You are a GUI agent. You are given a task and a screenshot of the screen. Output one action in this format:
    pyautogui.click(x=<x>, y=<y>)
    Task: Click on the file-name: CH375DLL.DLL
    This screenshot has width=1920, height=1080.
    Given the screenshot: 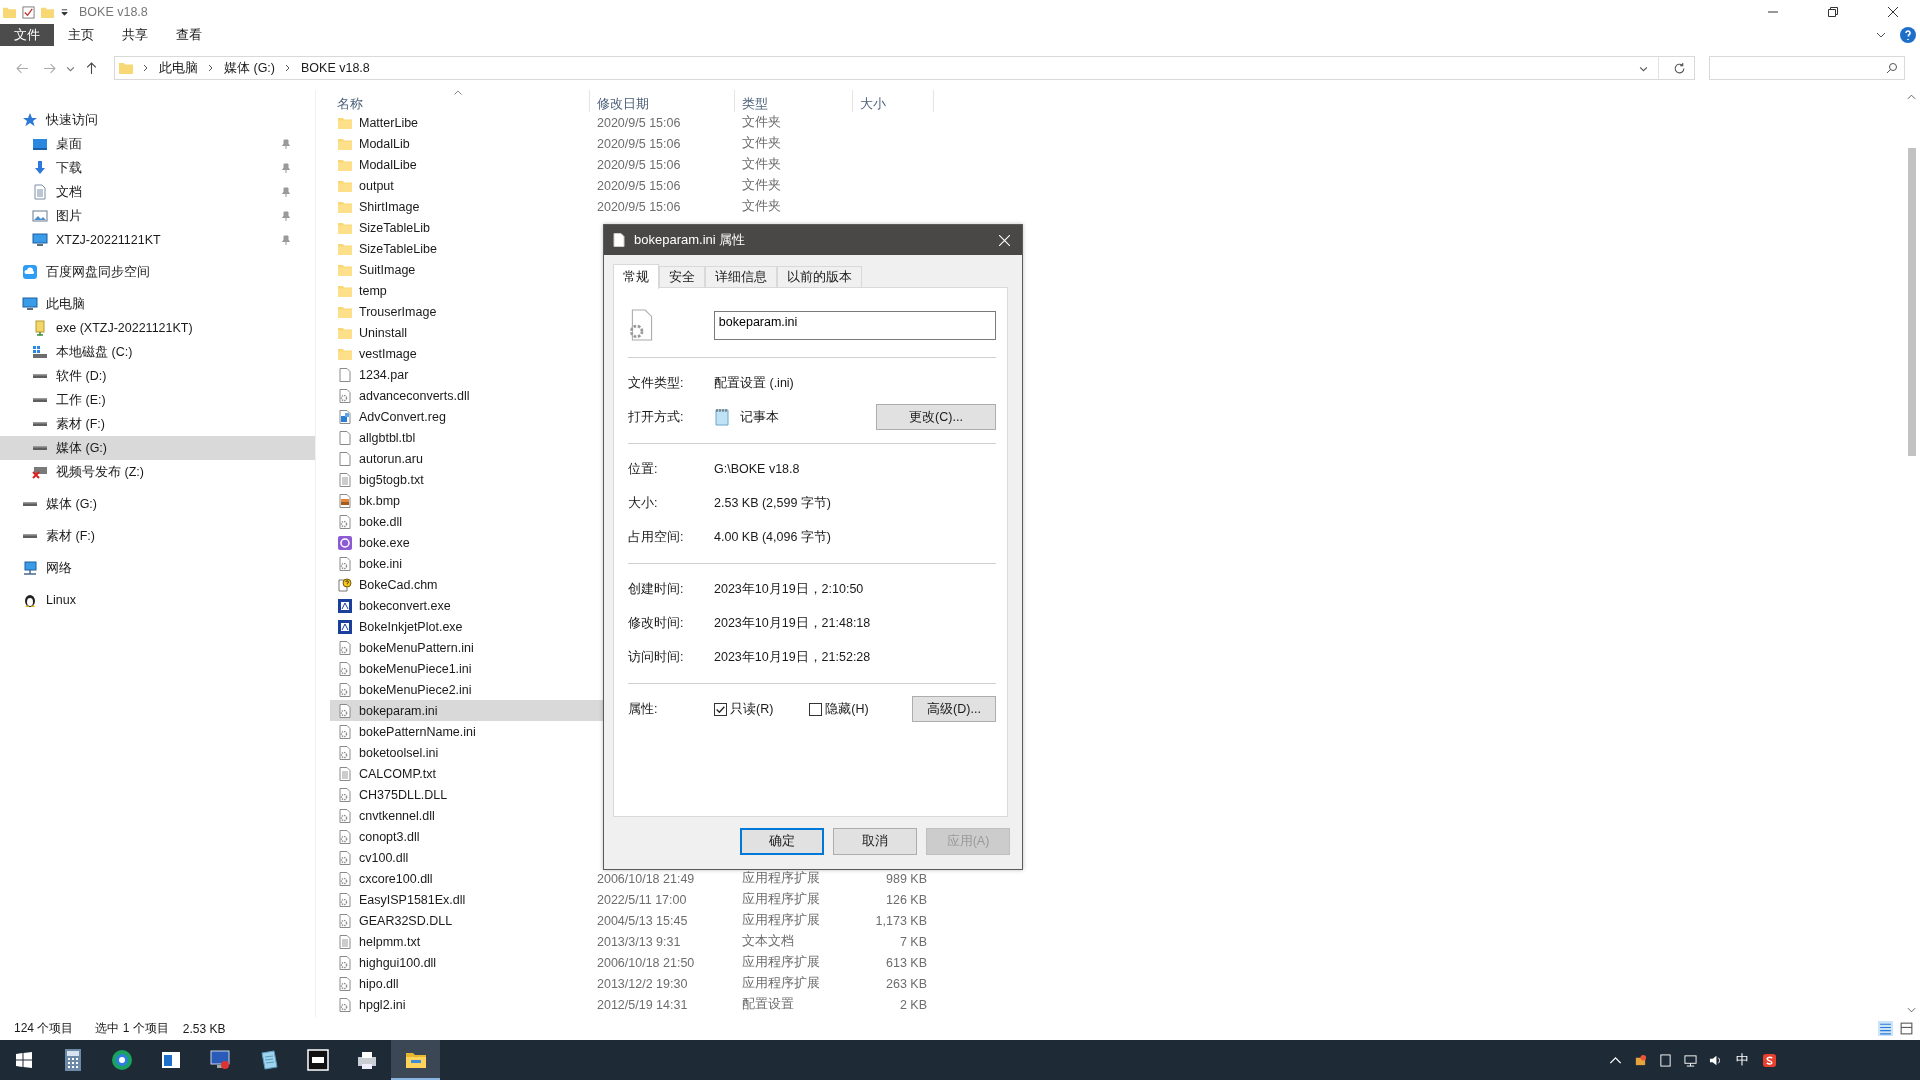 What is the action you would take?
    pyautogui.click(x=403, y=794)
    